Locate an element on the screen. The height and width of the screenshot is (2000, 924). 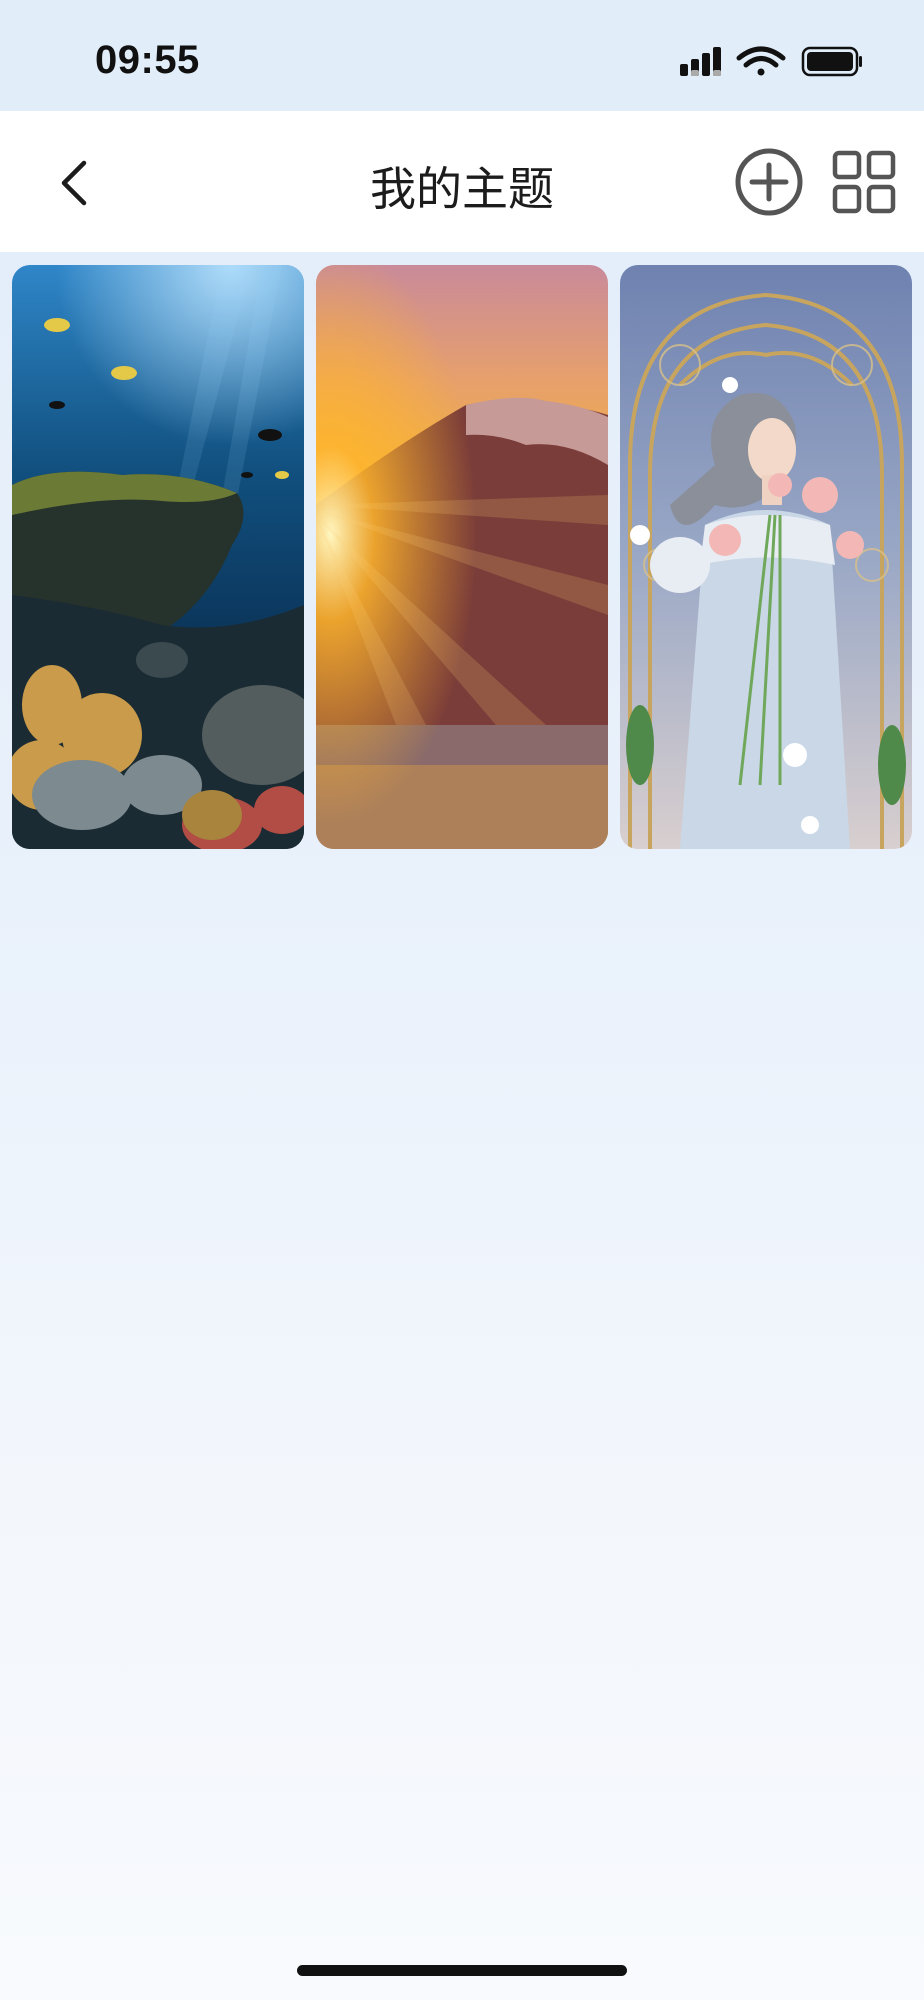
underwater-reef-image is located at coordinates (158, 557).